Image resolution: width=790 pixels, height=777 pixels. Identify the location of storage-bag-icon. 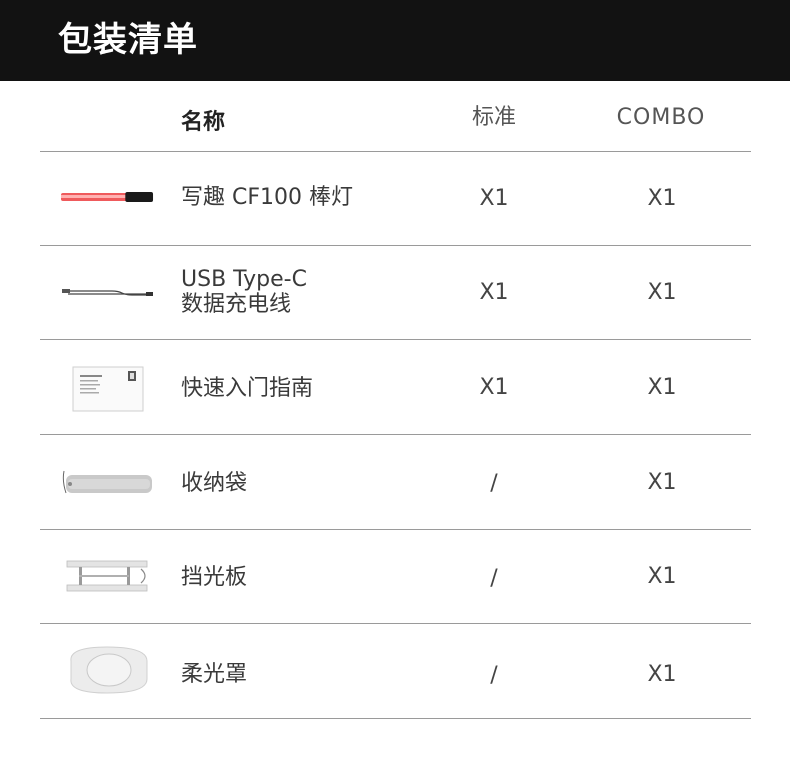
(107, 482).